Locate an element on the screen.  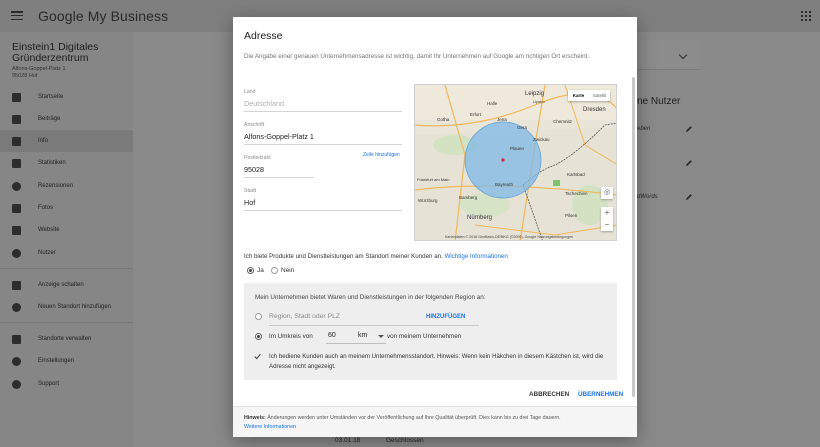
sidebar-item-statistiken: Statistiken is located at coordinates (66, 163).